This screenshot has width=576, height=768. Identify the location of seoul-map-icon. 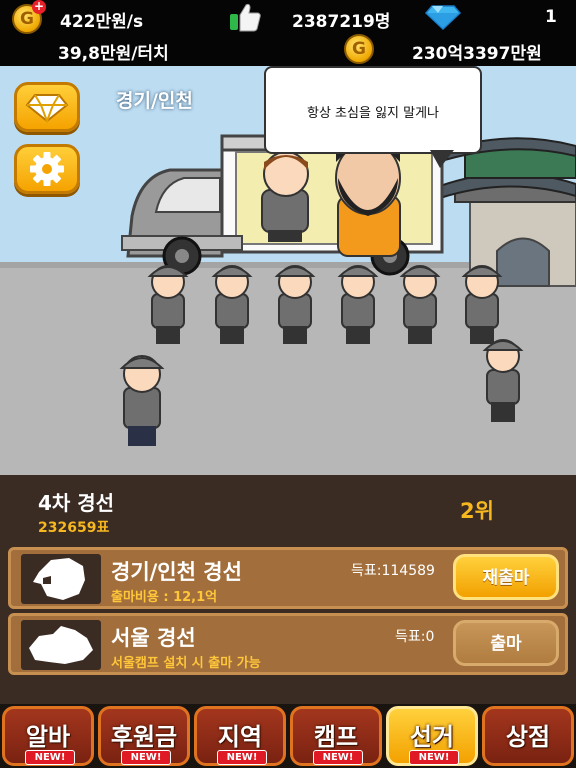
(61, 645).